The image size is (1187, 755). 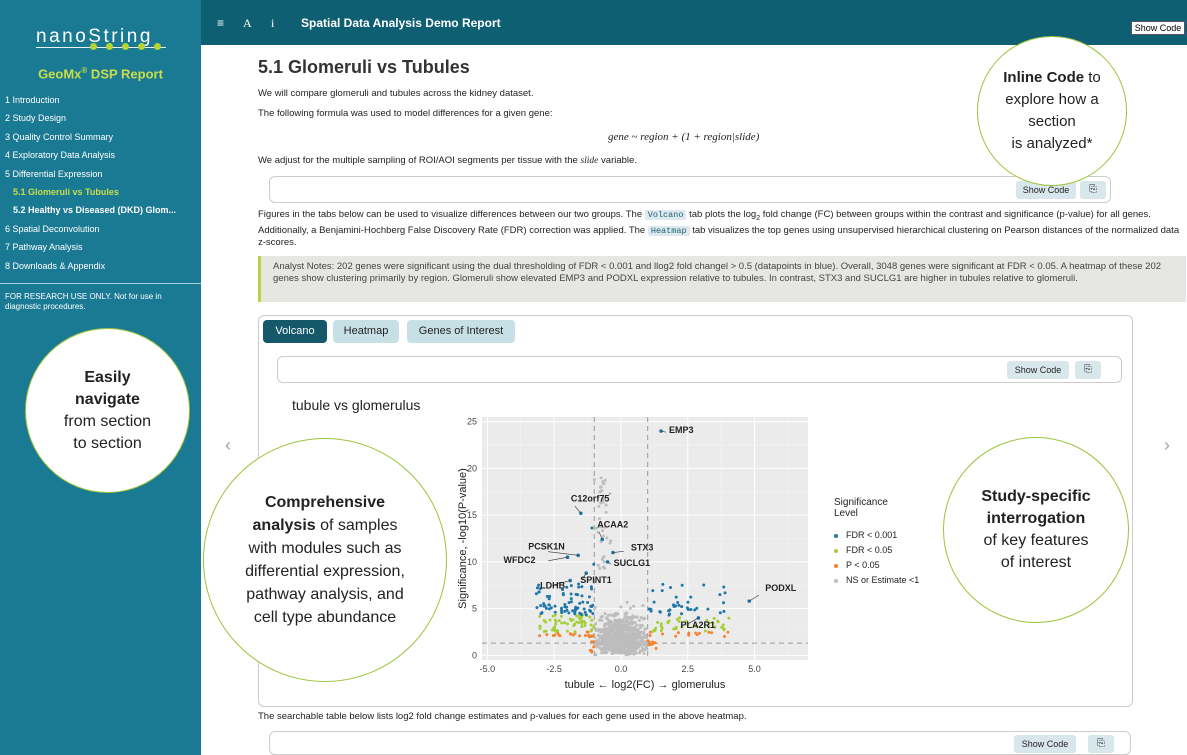 What do you see at coordinates (101, 47) in the screenshot?
I see `logo-underline` at bounding box center [101, 47].